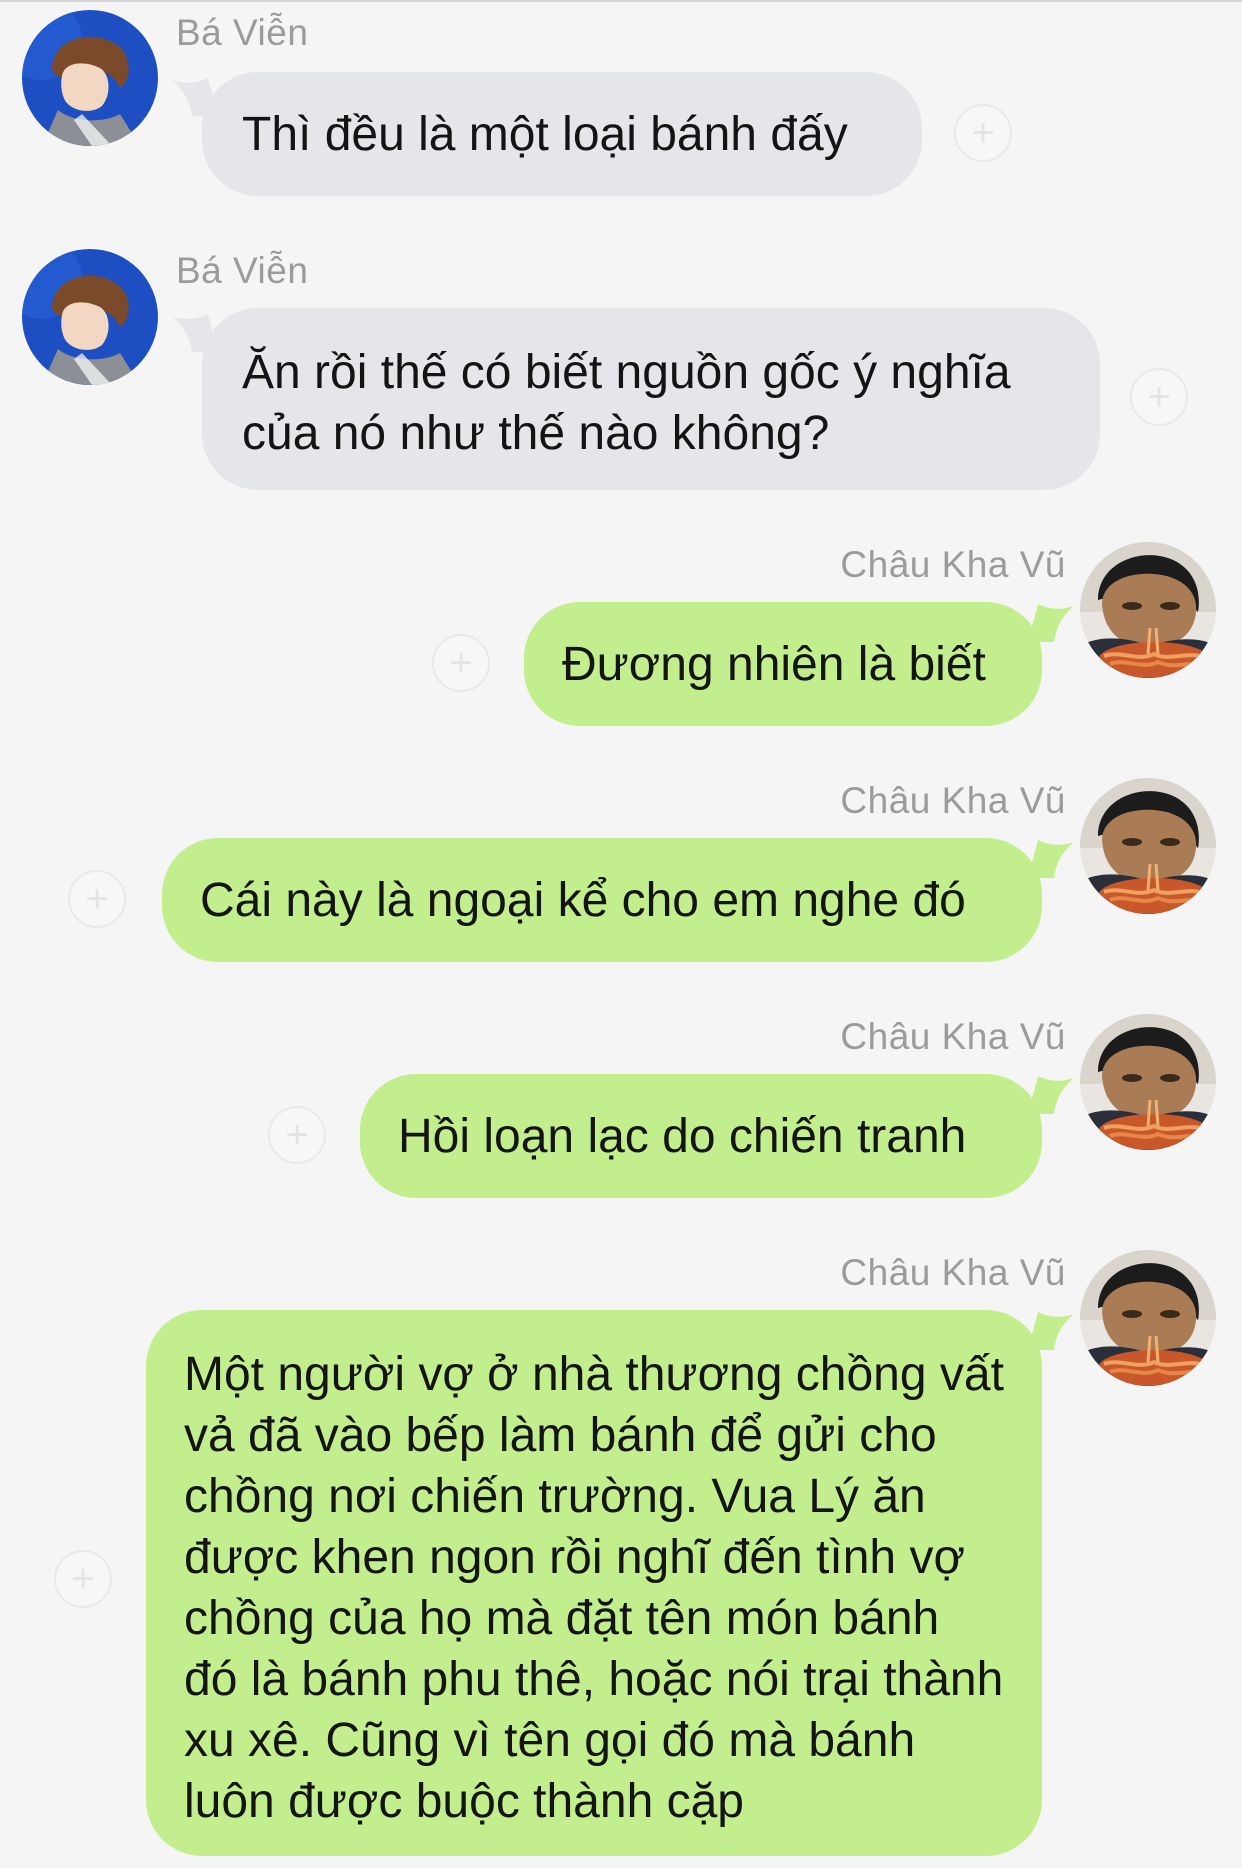 This screenshot has width=1242, height=1868. What do you see at coordinates (562, 134) in the screenshot?
I see `message-bubble: Thì đều là một loại bánh đấy` at bounding box center [562, 134].